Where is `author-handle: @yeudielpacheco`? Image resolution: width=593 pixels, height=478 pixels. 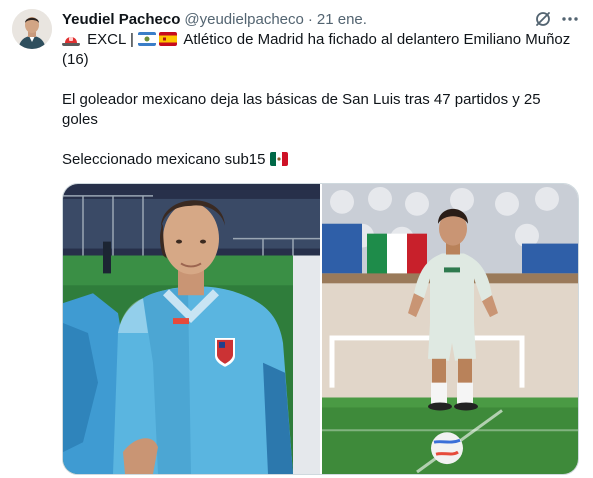
author-handle: @yeudielpacheco is located at coordinates (243, 19).